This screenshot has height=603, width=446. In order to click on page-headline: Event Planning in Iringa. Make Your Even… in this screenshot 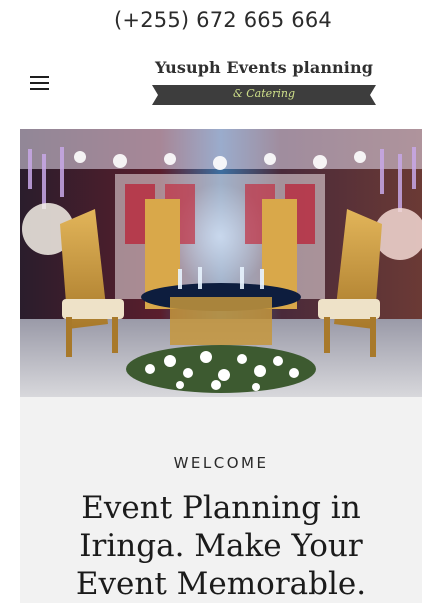, I will do `click(221, 546)`.